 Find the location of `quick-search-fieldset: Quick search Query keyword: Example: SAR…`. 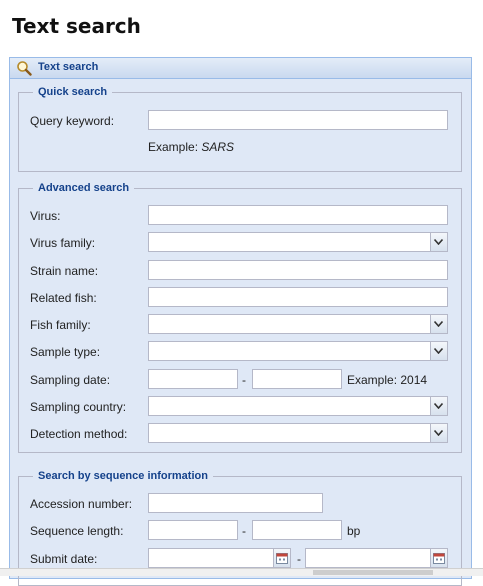

quick-search-fieldset: Quick search Query keyword: Example: SAR… is located at coordinates (240, 129).